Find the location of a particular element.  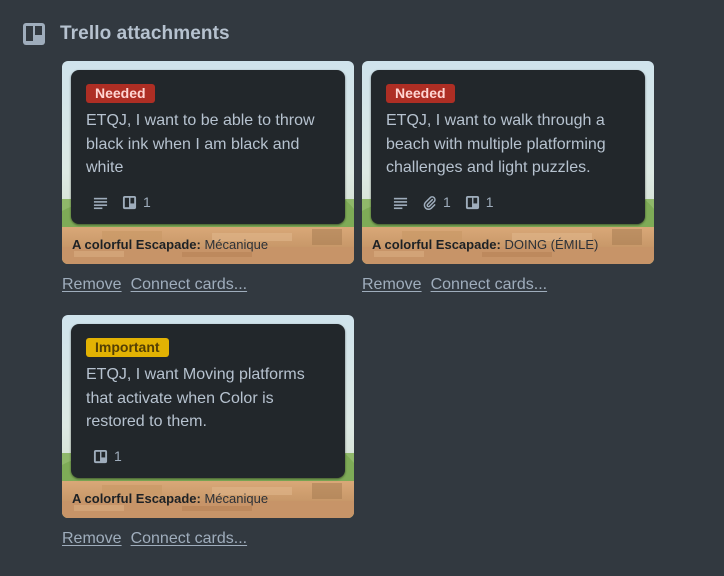

list-name: DOING (ÉMILE) is located at coordinates (551, 244).